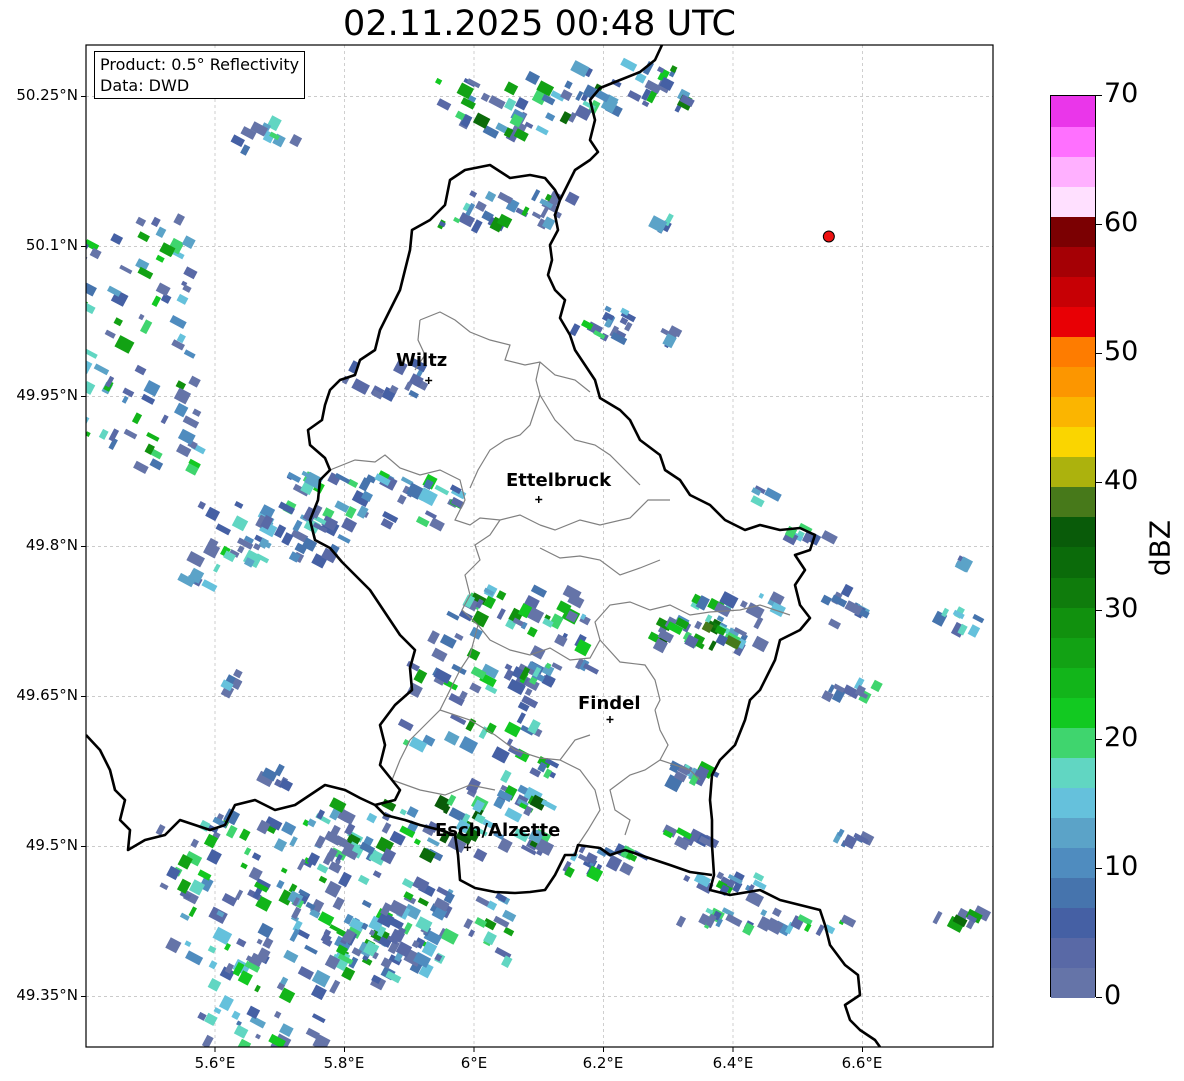 This screenshot has height=1081, width=1184. Describe the element at coordinates (47, 395) in the screenshot. I see `lat-tick-label: 49.95°N` at that location.